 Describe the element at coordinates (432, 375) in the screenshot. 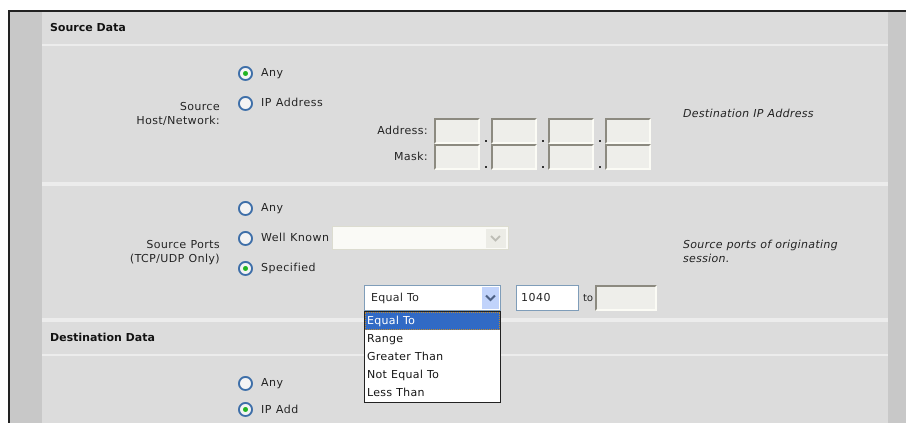

I see `dropdown-option: Not Equal To` at that location.